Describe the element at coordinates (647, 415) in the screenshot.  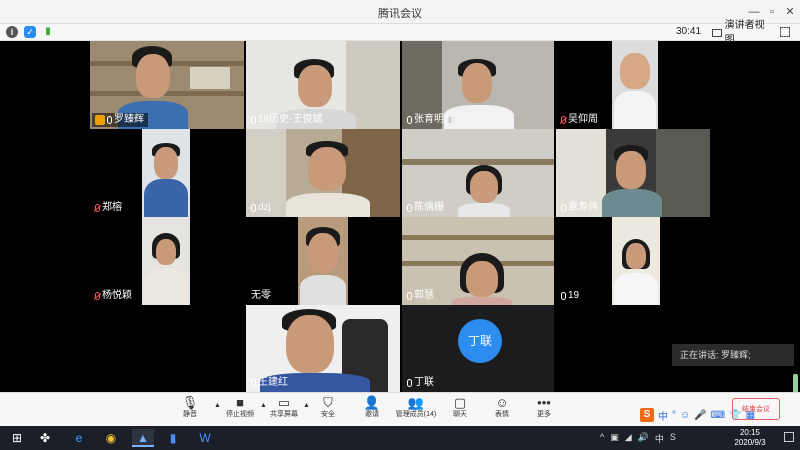
I see `sogou-ime-icon: S` at that location.